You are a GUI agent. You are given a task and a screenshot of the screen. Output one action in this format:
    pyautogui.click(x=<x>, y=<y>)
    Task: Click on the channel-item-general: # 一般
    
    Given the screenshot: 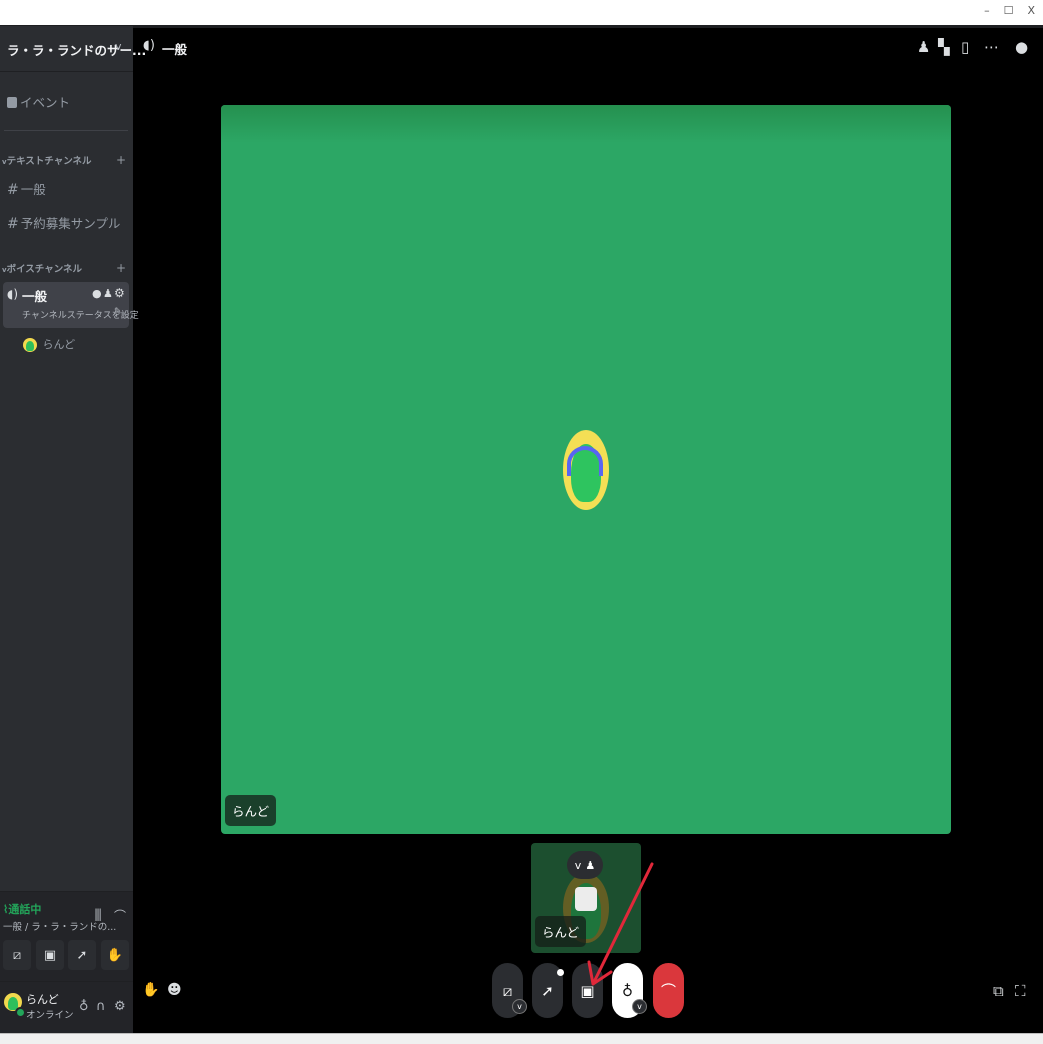 What is the action you would take?
    pyautogui.click(x=67, y=188)
    